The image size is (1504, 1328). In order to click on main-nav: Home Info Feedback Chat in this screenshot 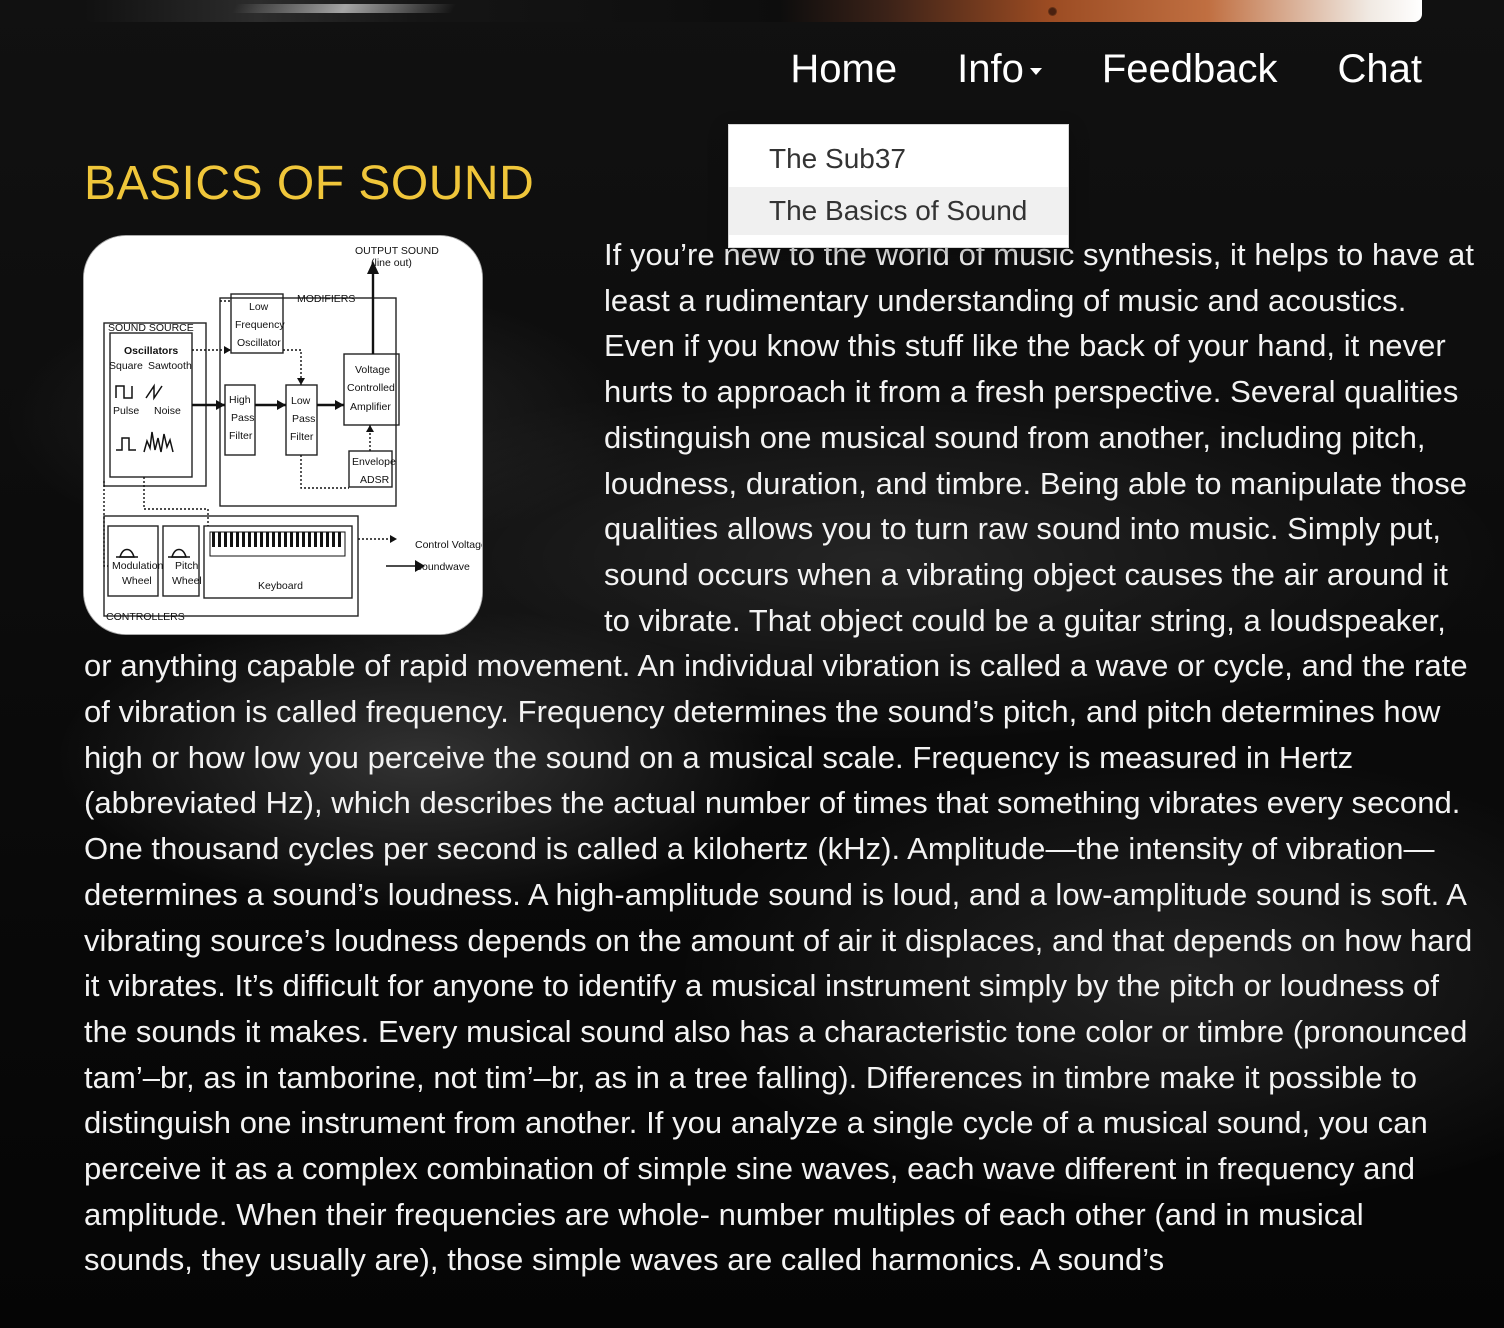, I will do `click(1106, 69)`.